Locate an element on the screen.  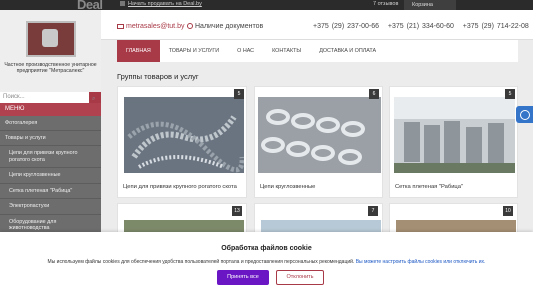
envelope-icon is located at coordinates (120, 26).